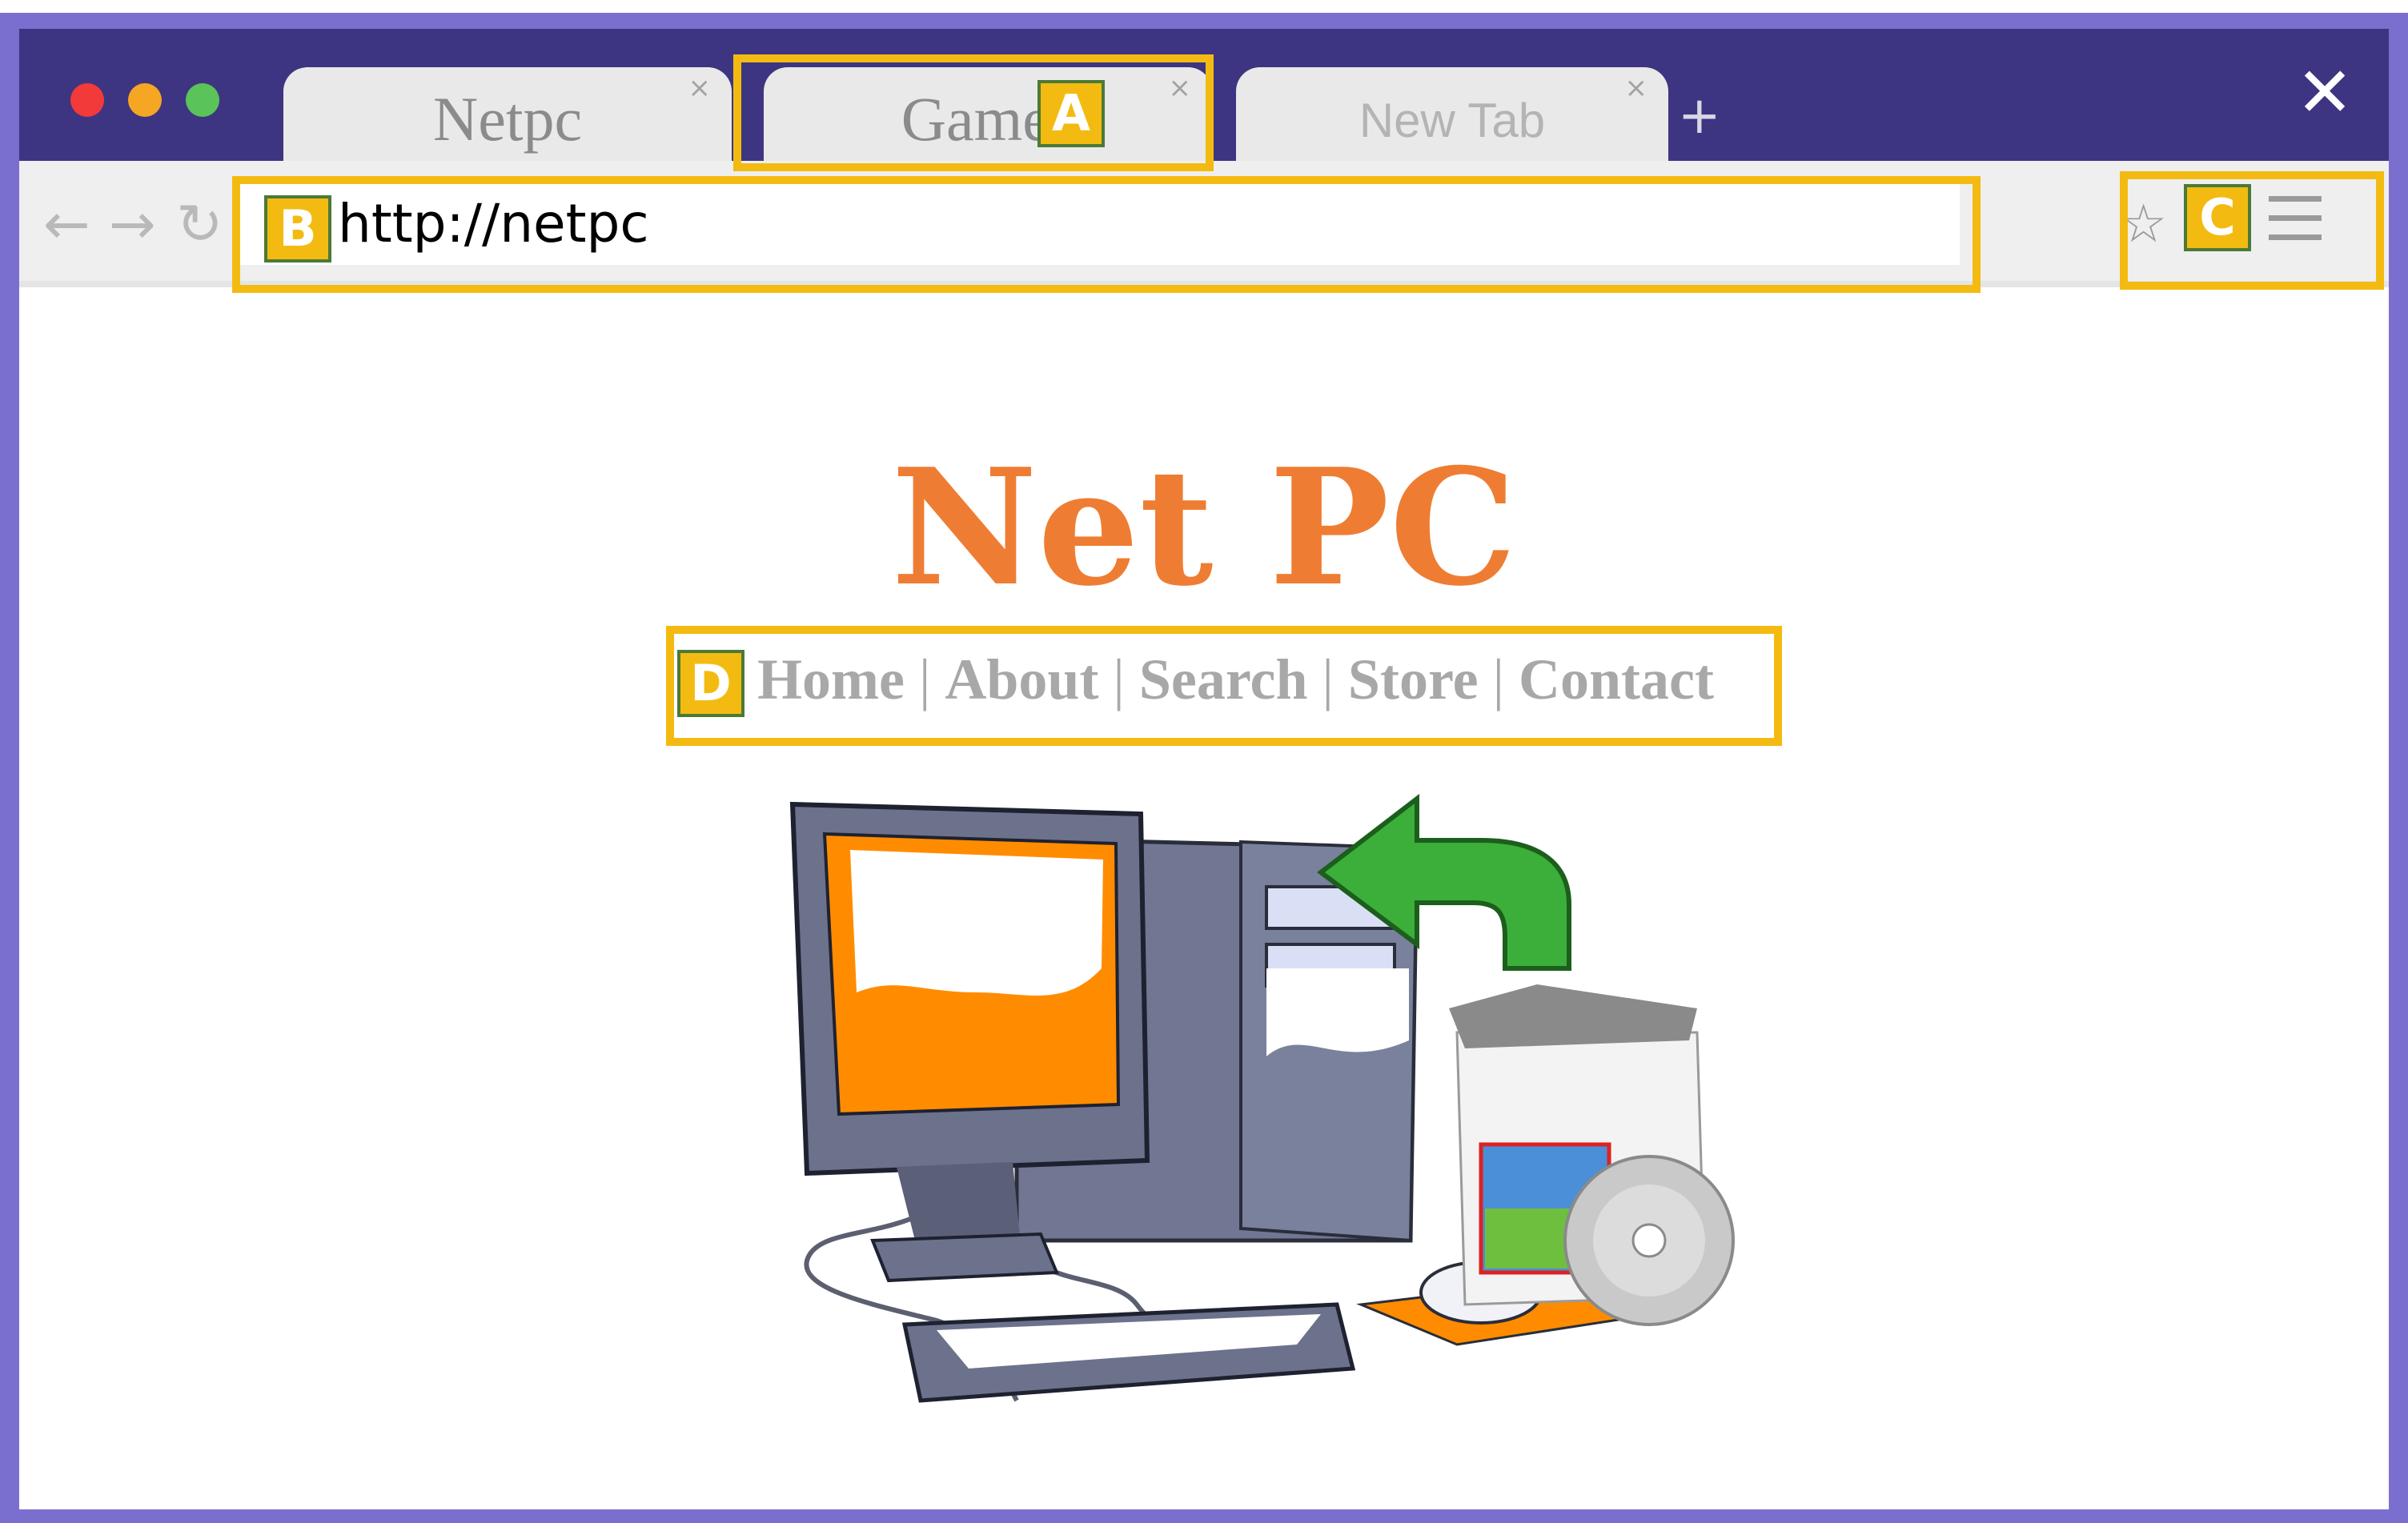  What do you see at coordinates (1413, 679) in the screenshot?
I see `nav-store-link: Store` at bounding box center [1413, 679].